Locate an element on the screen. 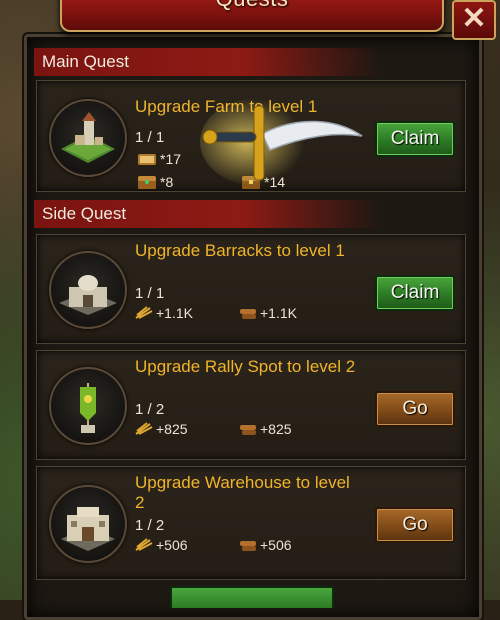 This screenshot has width=500, height=620. reward-chest: *14 is located at coordinates (263, 183).